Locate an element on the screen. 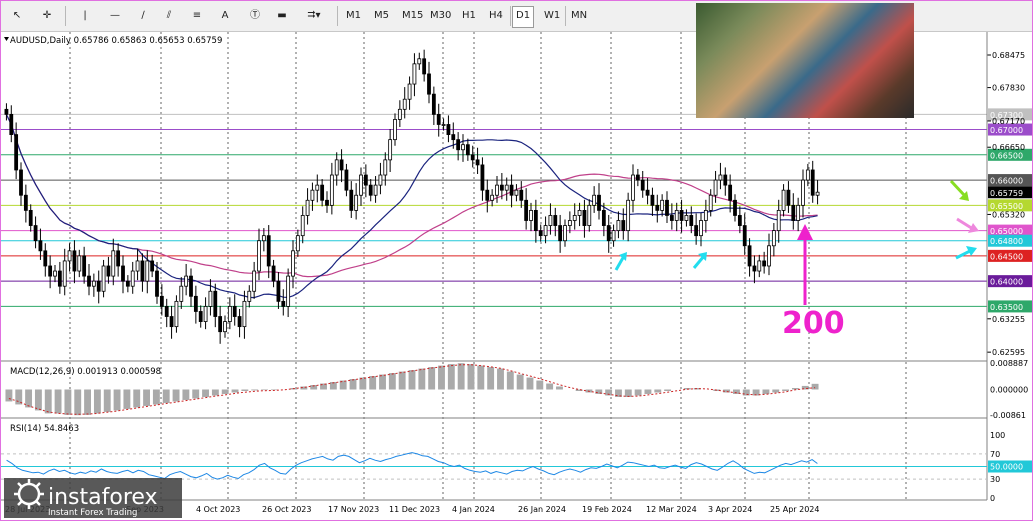 This screenshot has height=522, width=1033. price-tick-label: 0.66650 is located at coordinates (1008, 147).